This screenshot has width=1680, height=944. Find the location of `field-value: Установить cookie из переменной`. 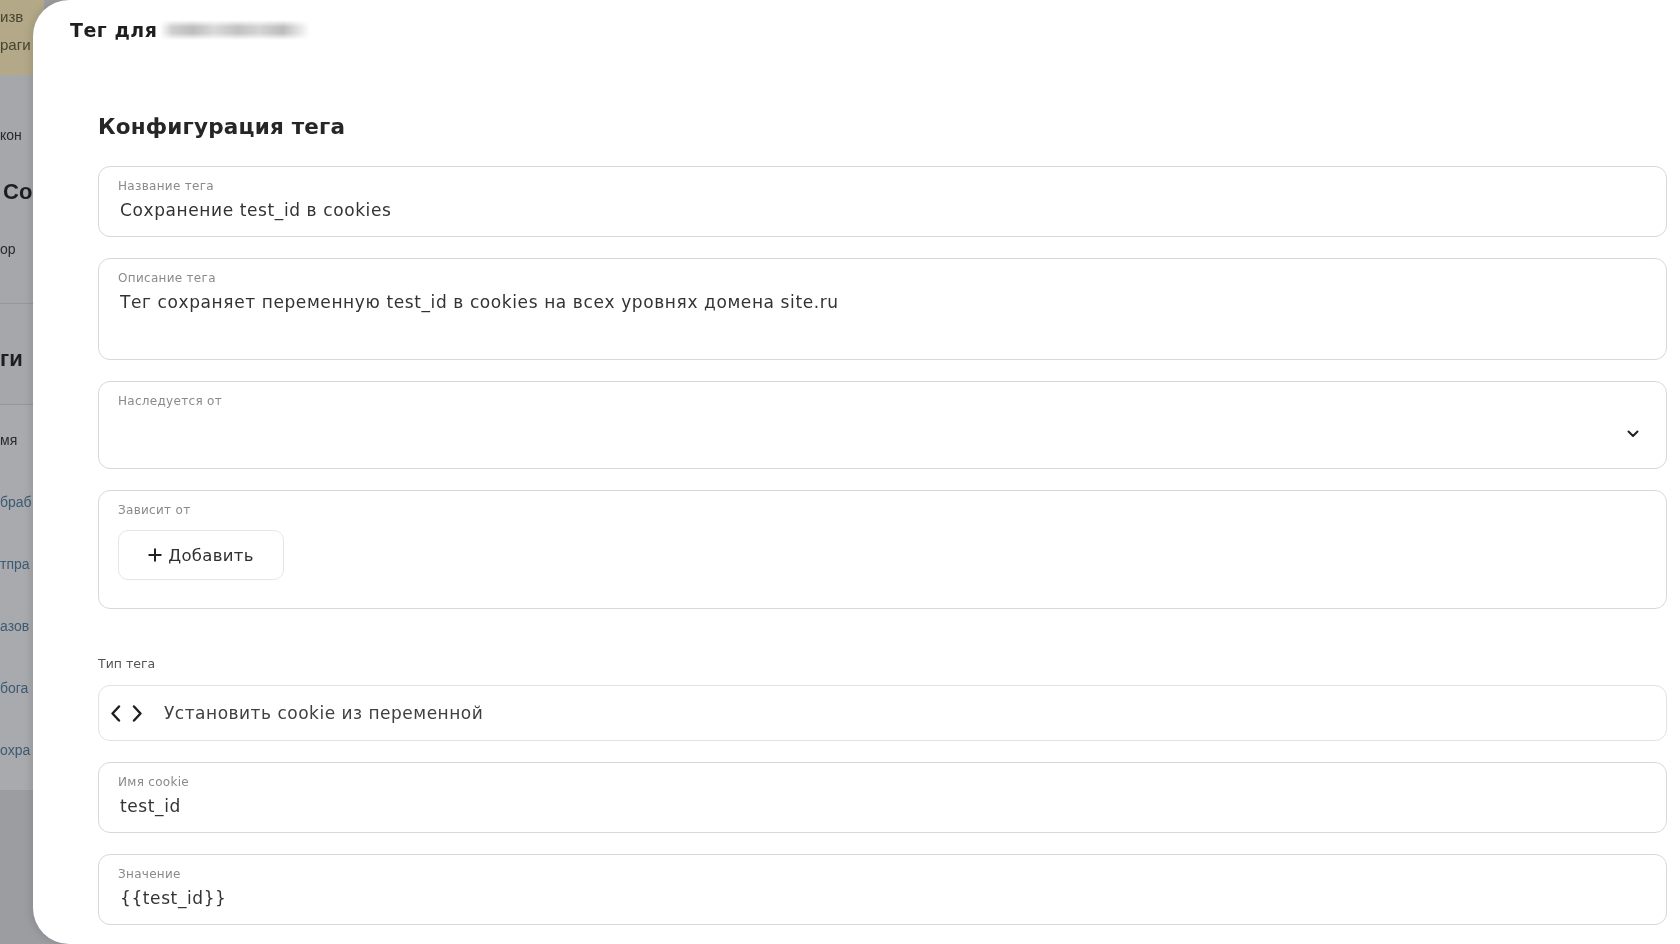

field-value: Установить cookie из переменной is located at coordinates (324, 713).